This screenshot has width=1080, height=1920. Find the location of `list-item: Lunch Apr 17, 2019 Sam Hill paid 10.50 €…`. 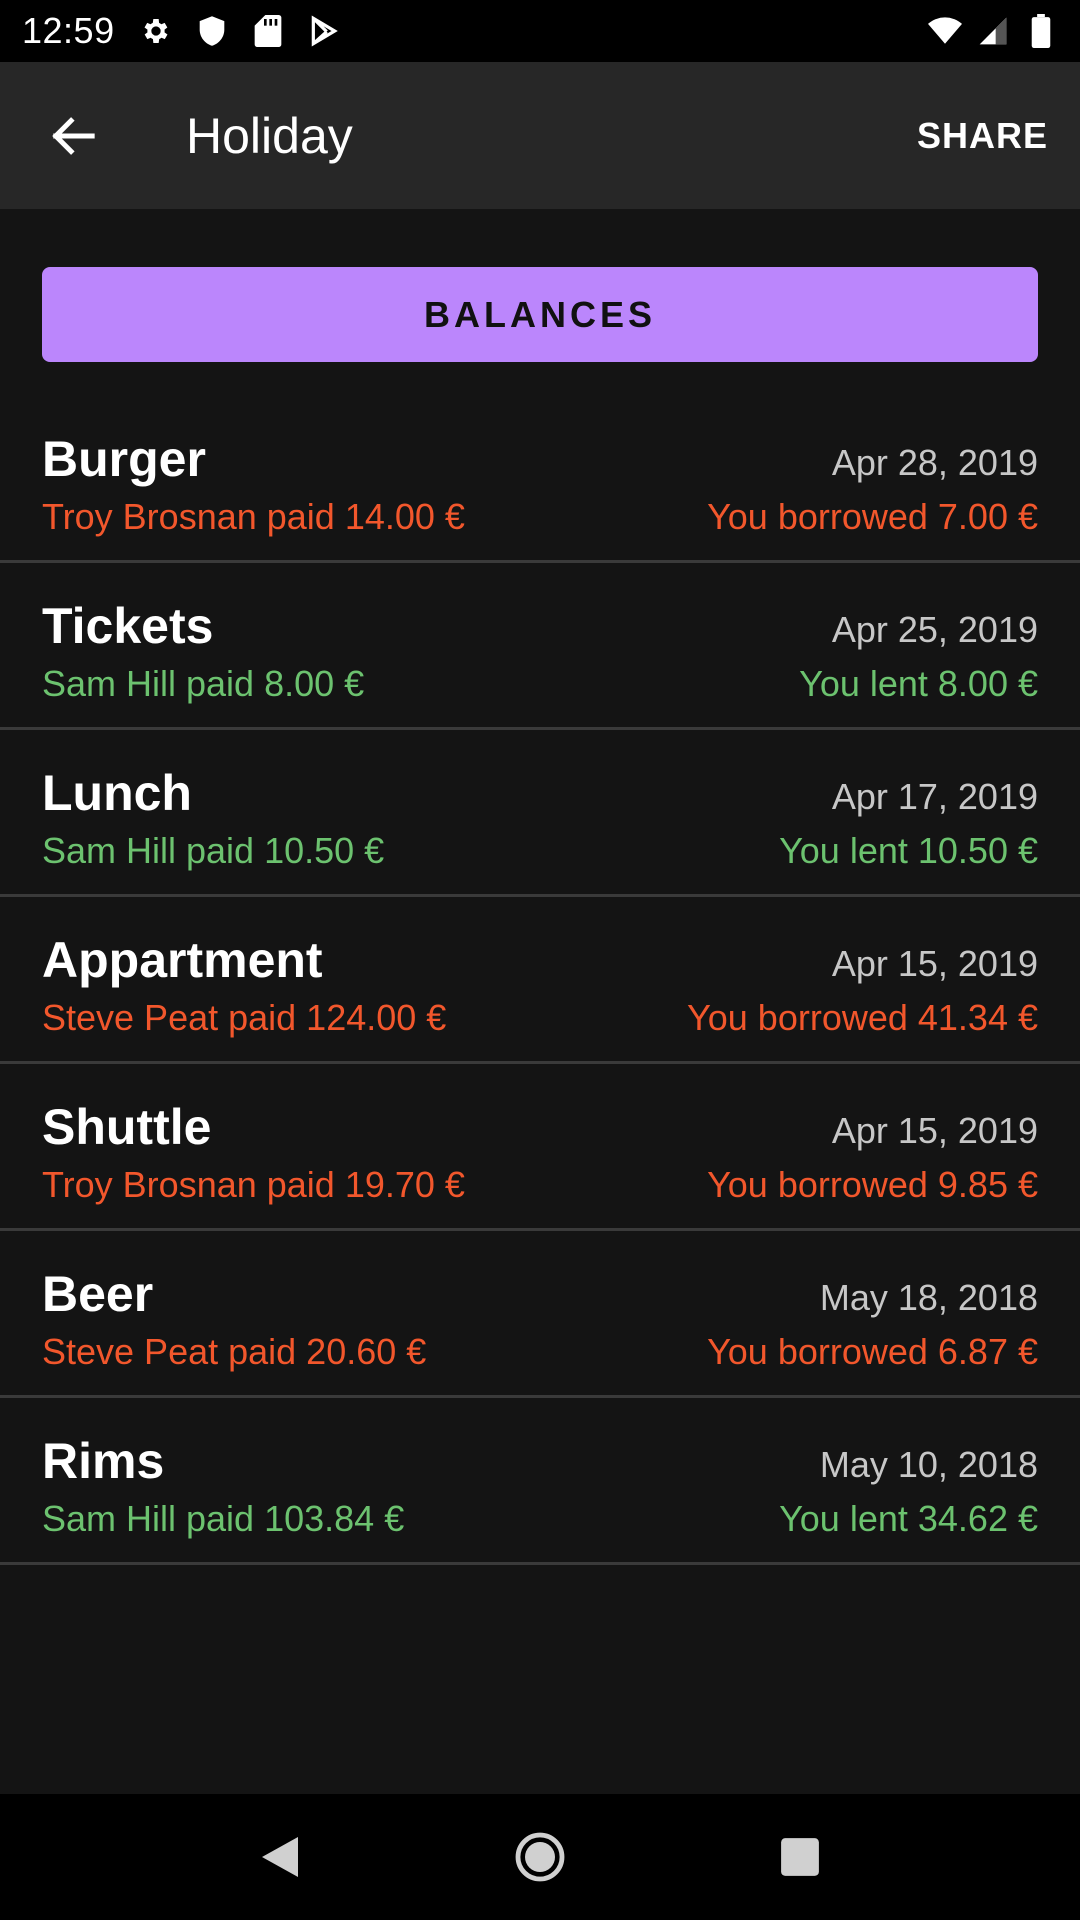

list-item: Lunch Apr 17, 2019 Sam Hill paid 10.50 €… is located at coordinates (540, 813).